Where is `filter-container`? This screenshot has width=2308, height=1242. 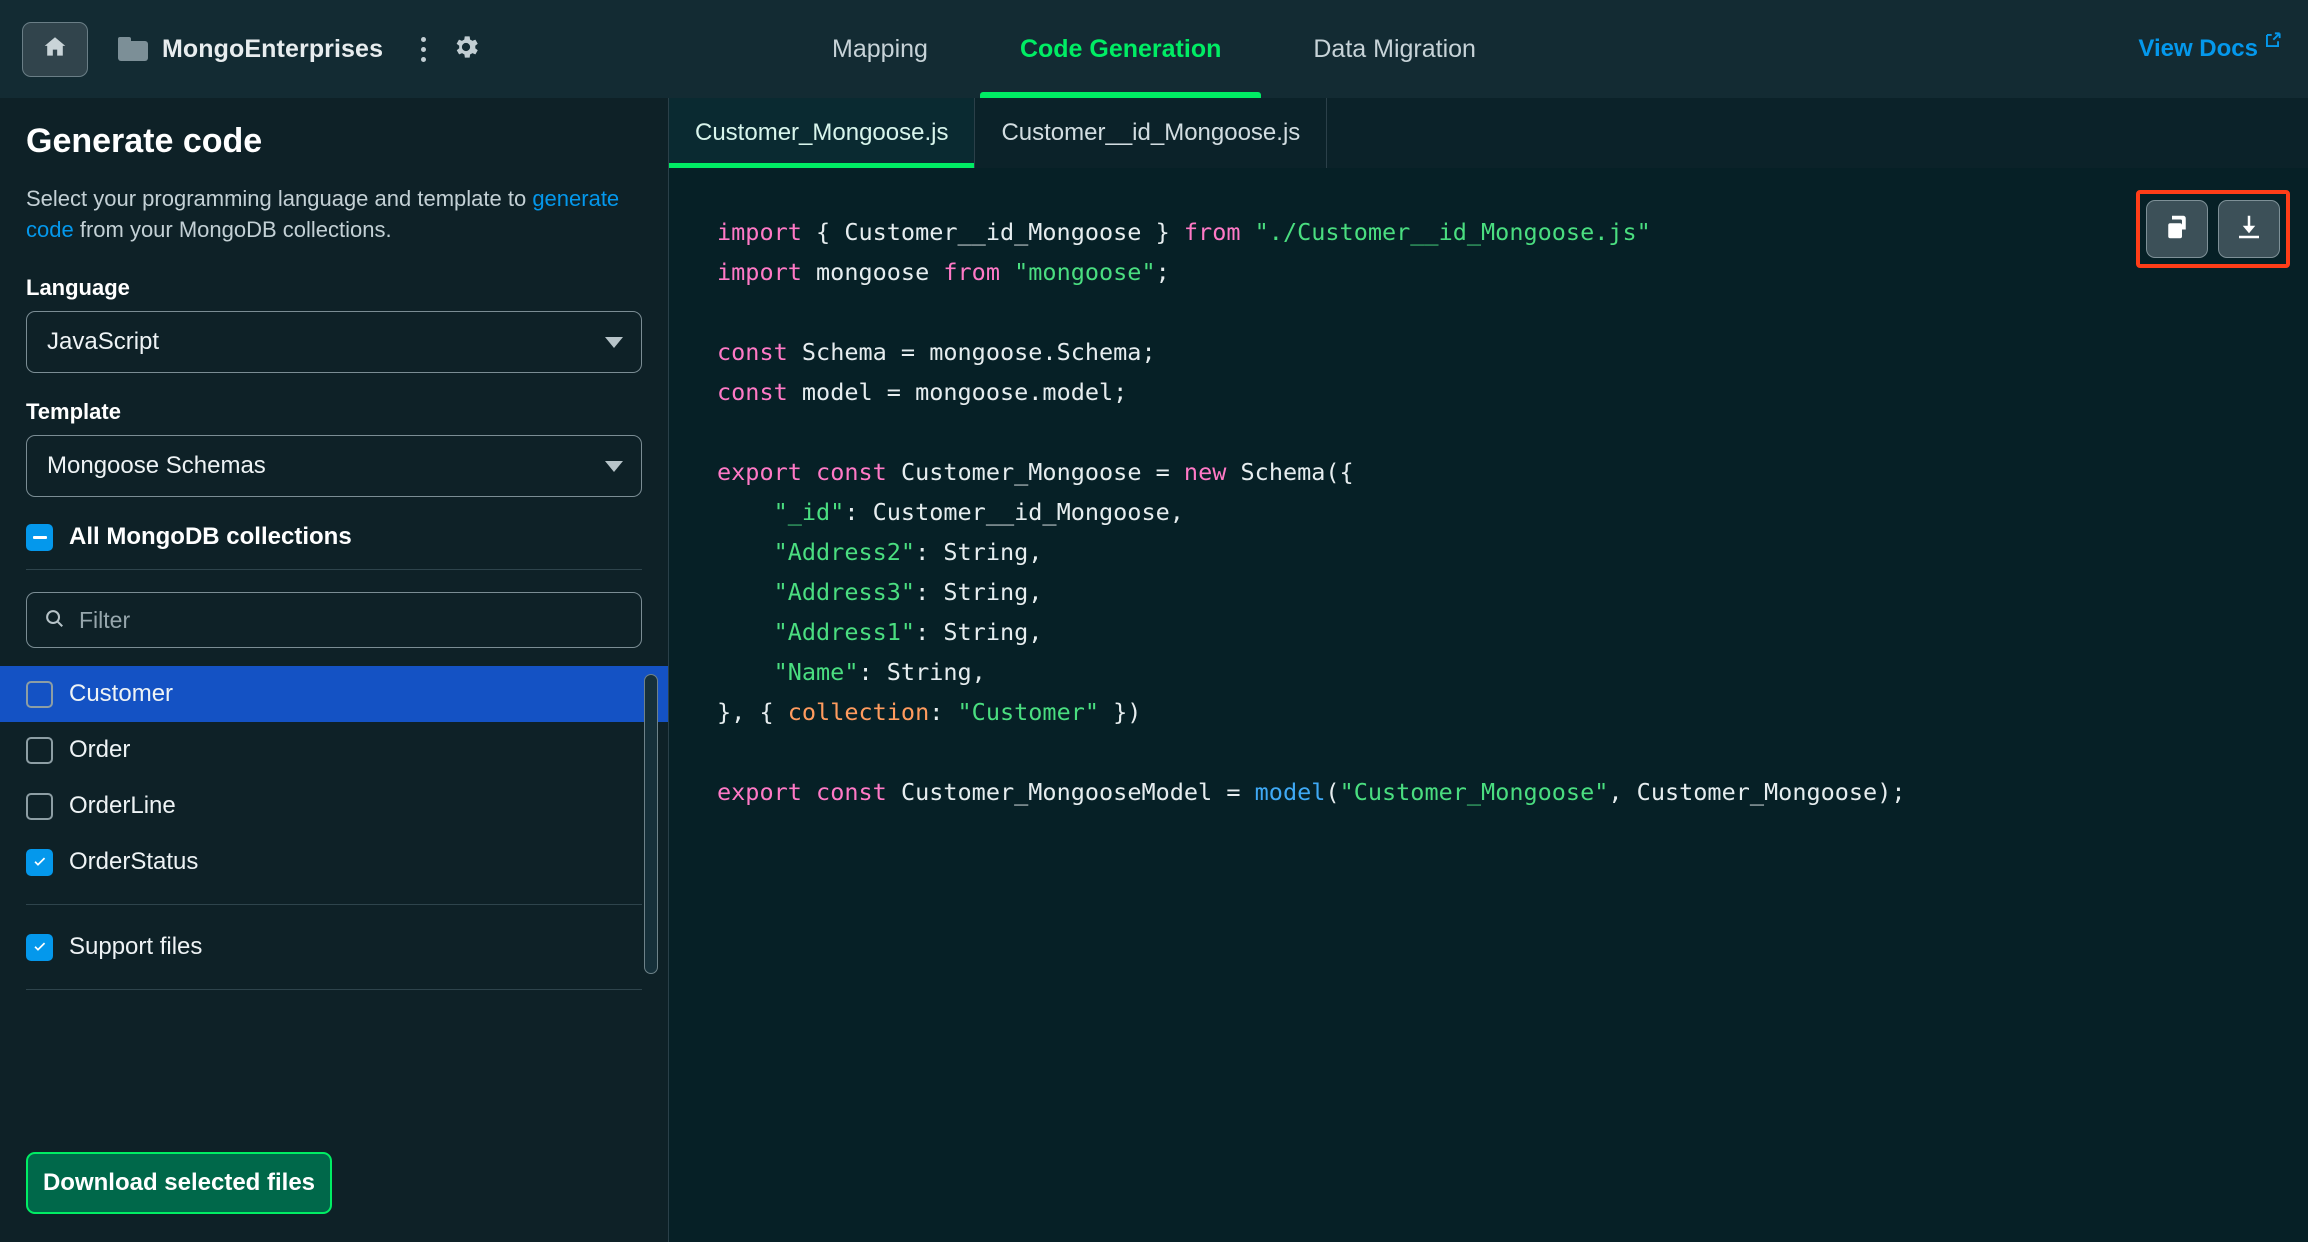 filter-container is located at coordinates (334, 618).